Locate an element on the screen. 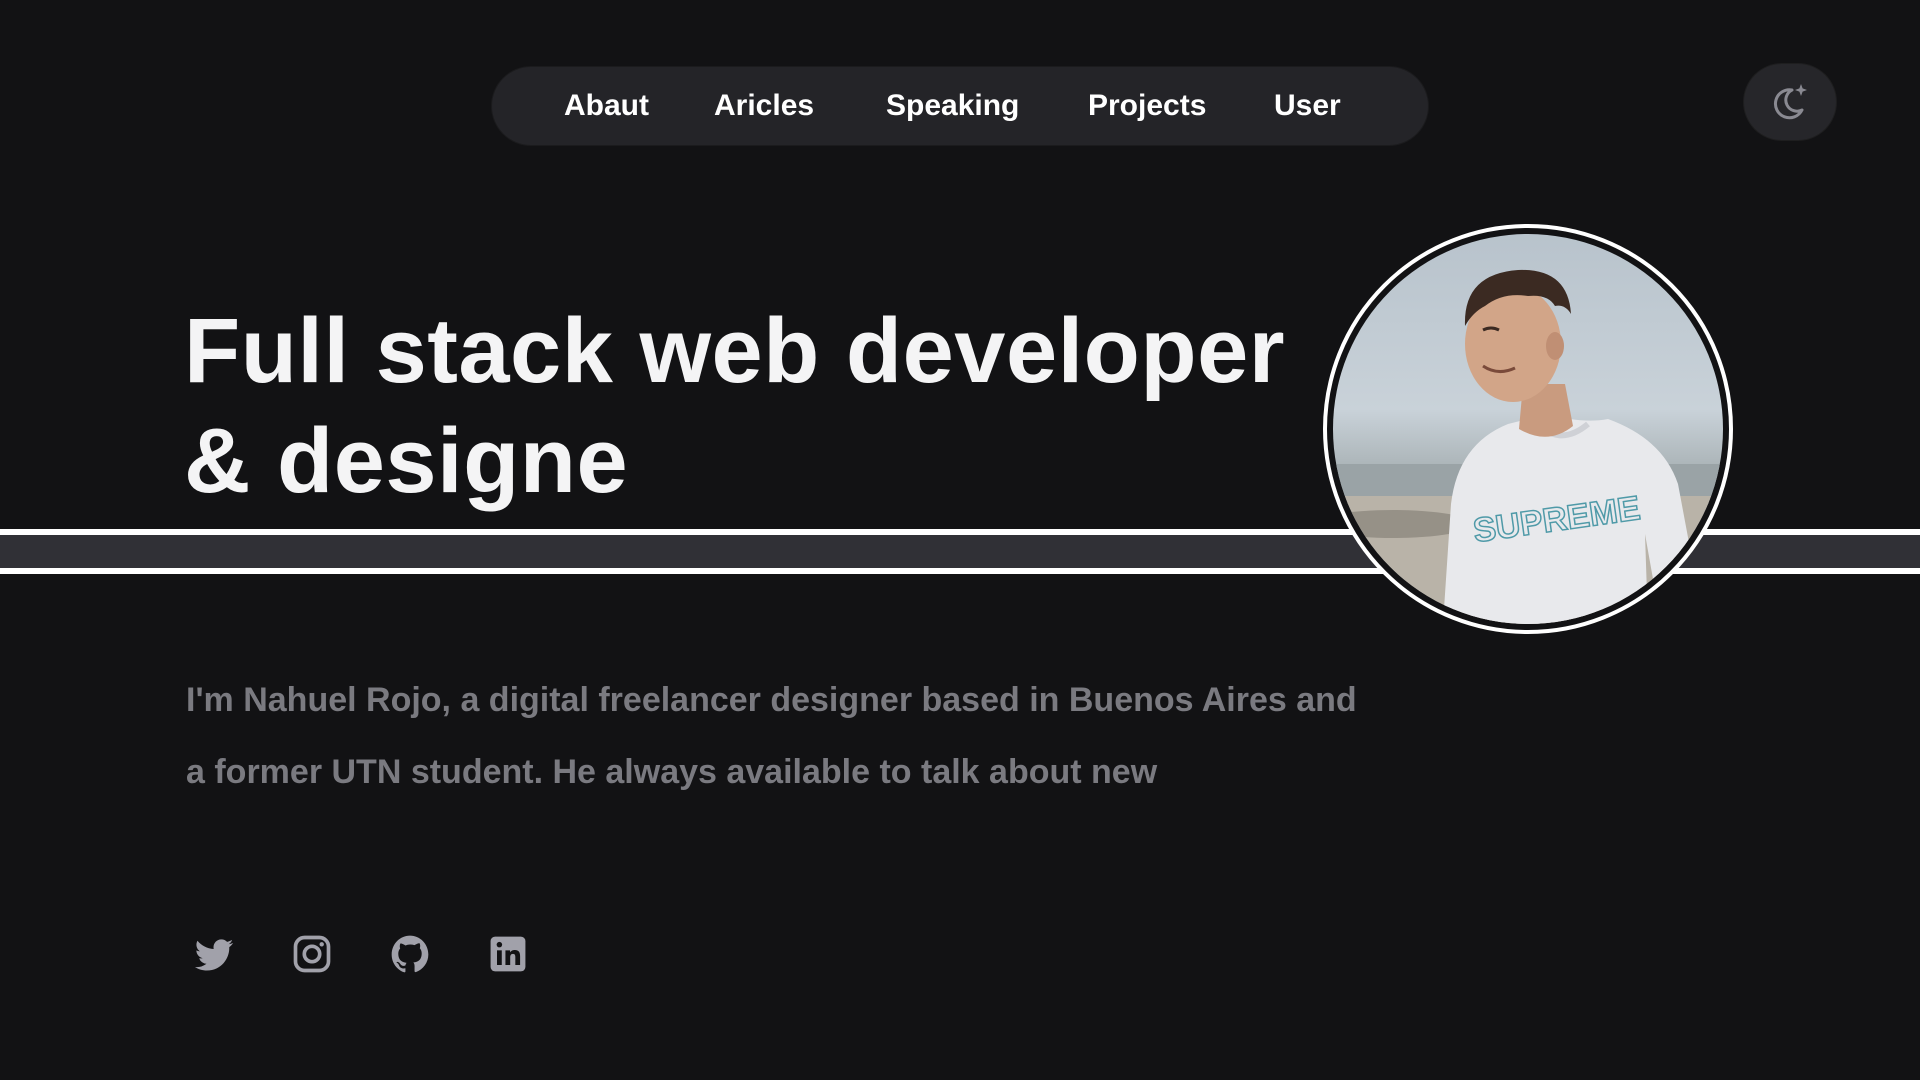 Image resolution: width=1920 pixels, height=1080 pixels. instagram-link is located at coordinates (312, 954).